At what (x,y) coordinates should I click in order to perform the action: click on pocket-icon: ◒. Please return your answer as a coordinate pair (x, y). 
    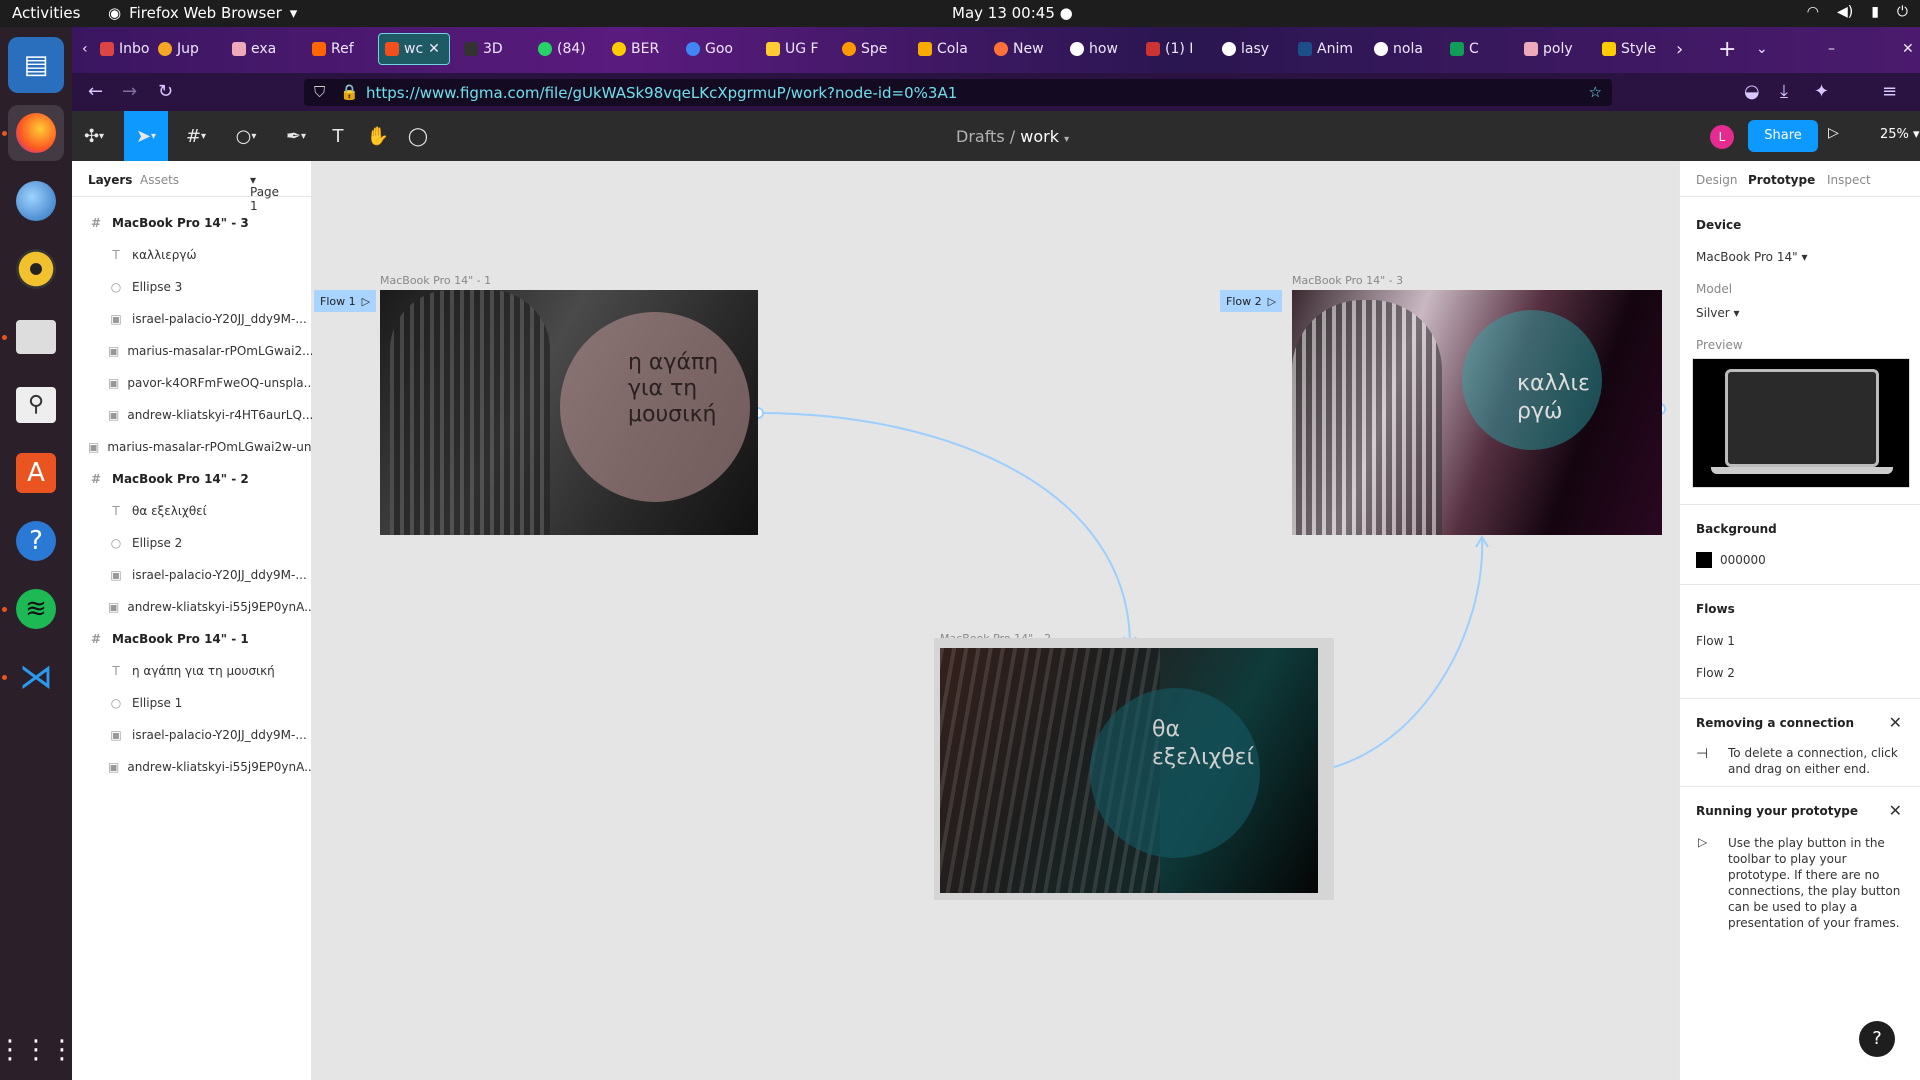
    Looking at the image, I should click on (1752, 91).